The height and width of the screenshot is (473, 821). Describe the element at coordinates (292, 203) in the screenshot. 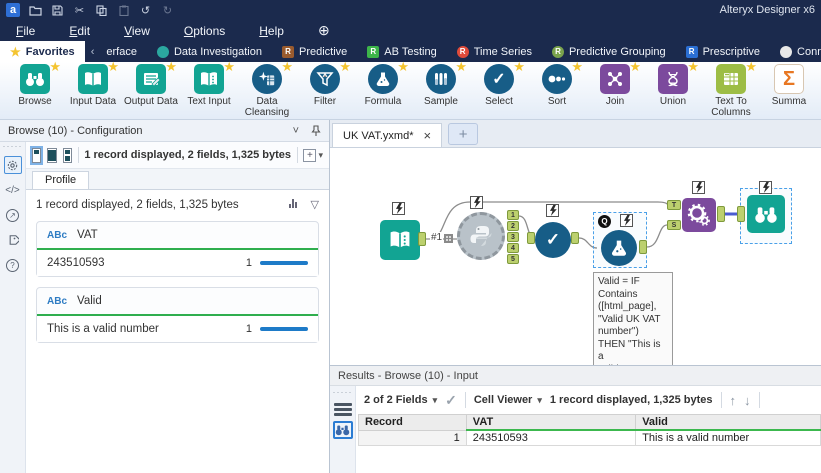

I see `histogram-icon` at that location.